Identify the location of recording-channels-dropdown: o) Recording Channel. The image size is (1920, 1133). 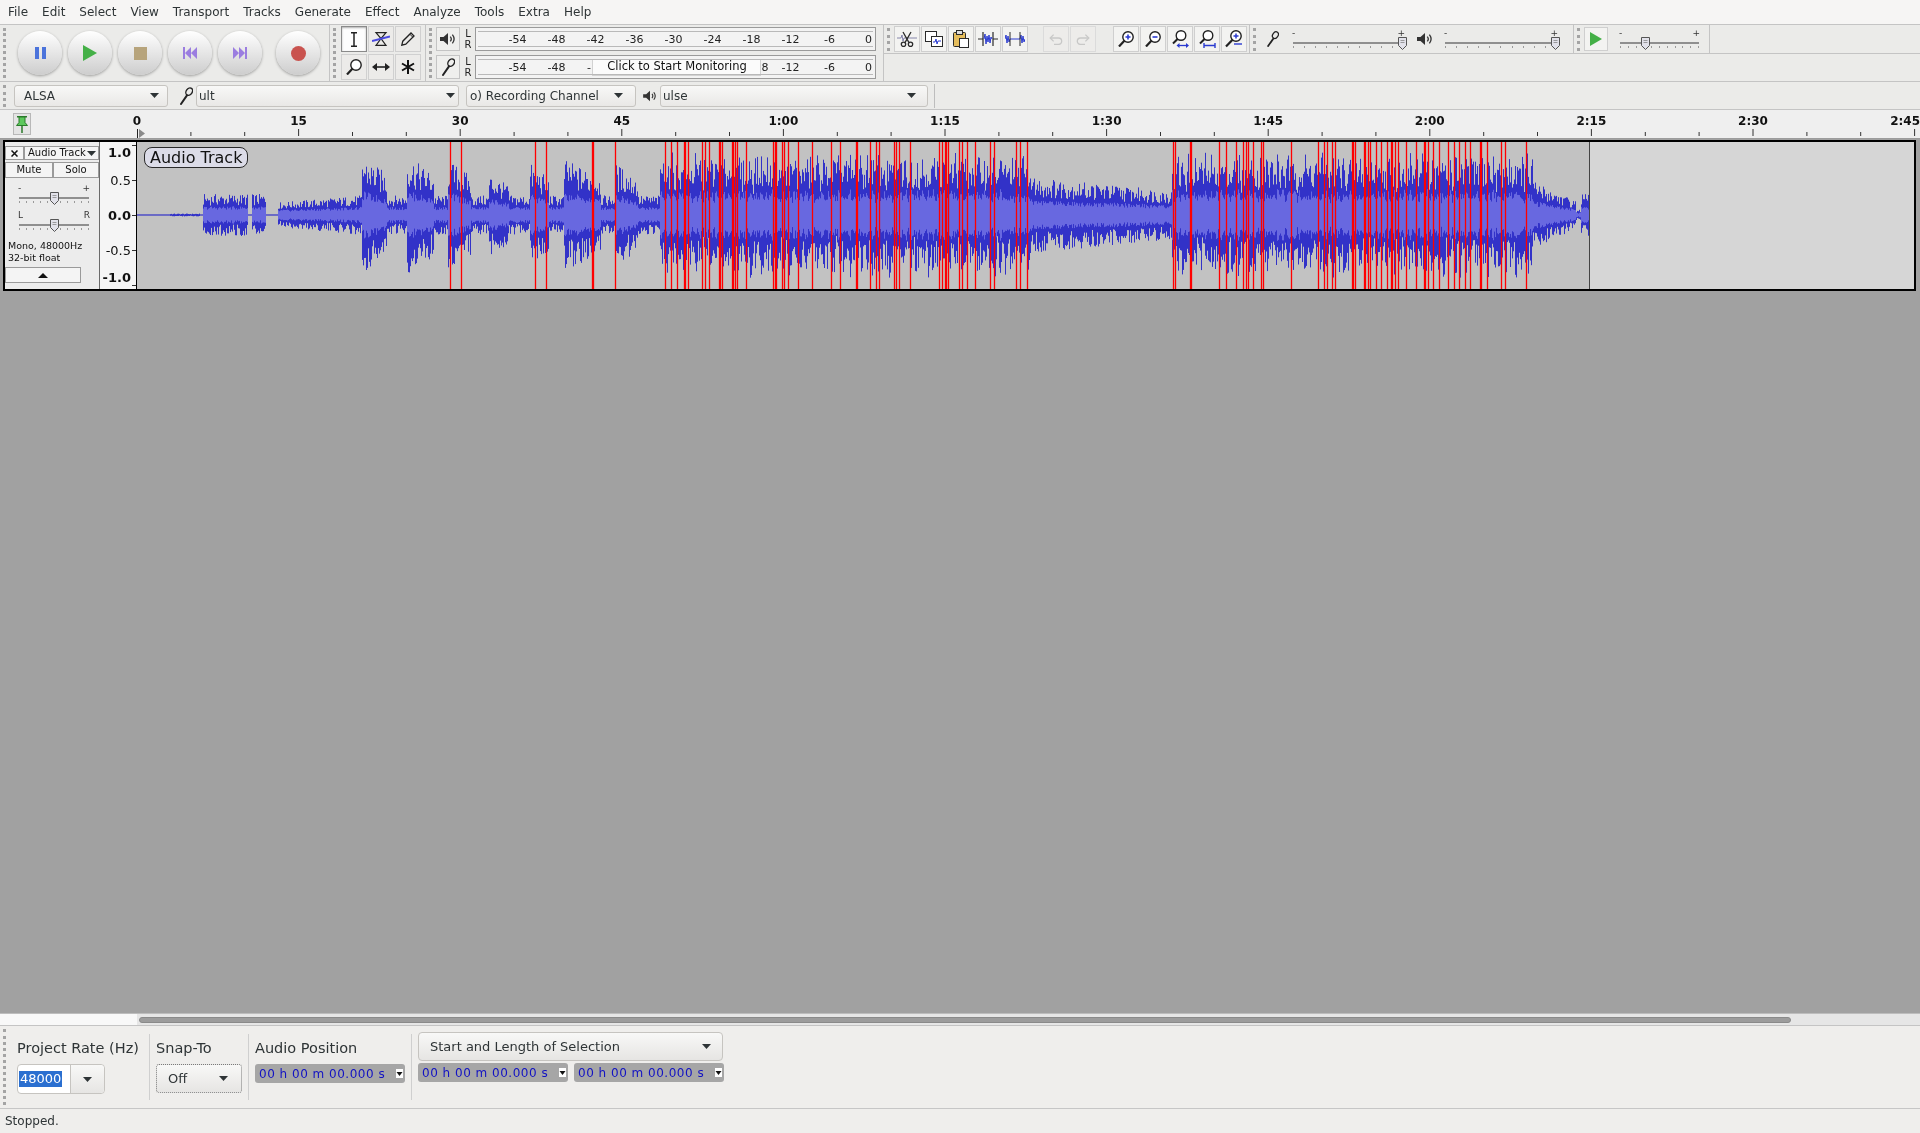
(551, 95).